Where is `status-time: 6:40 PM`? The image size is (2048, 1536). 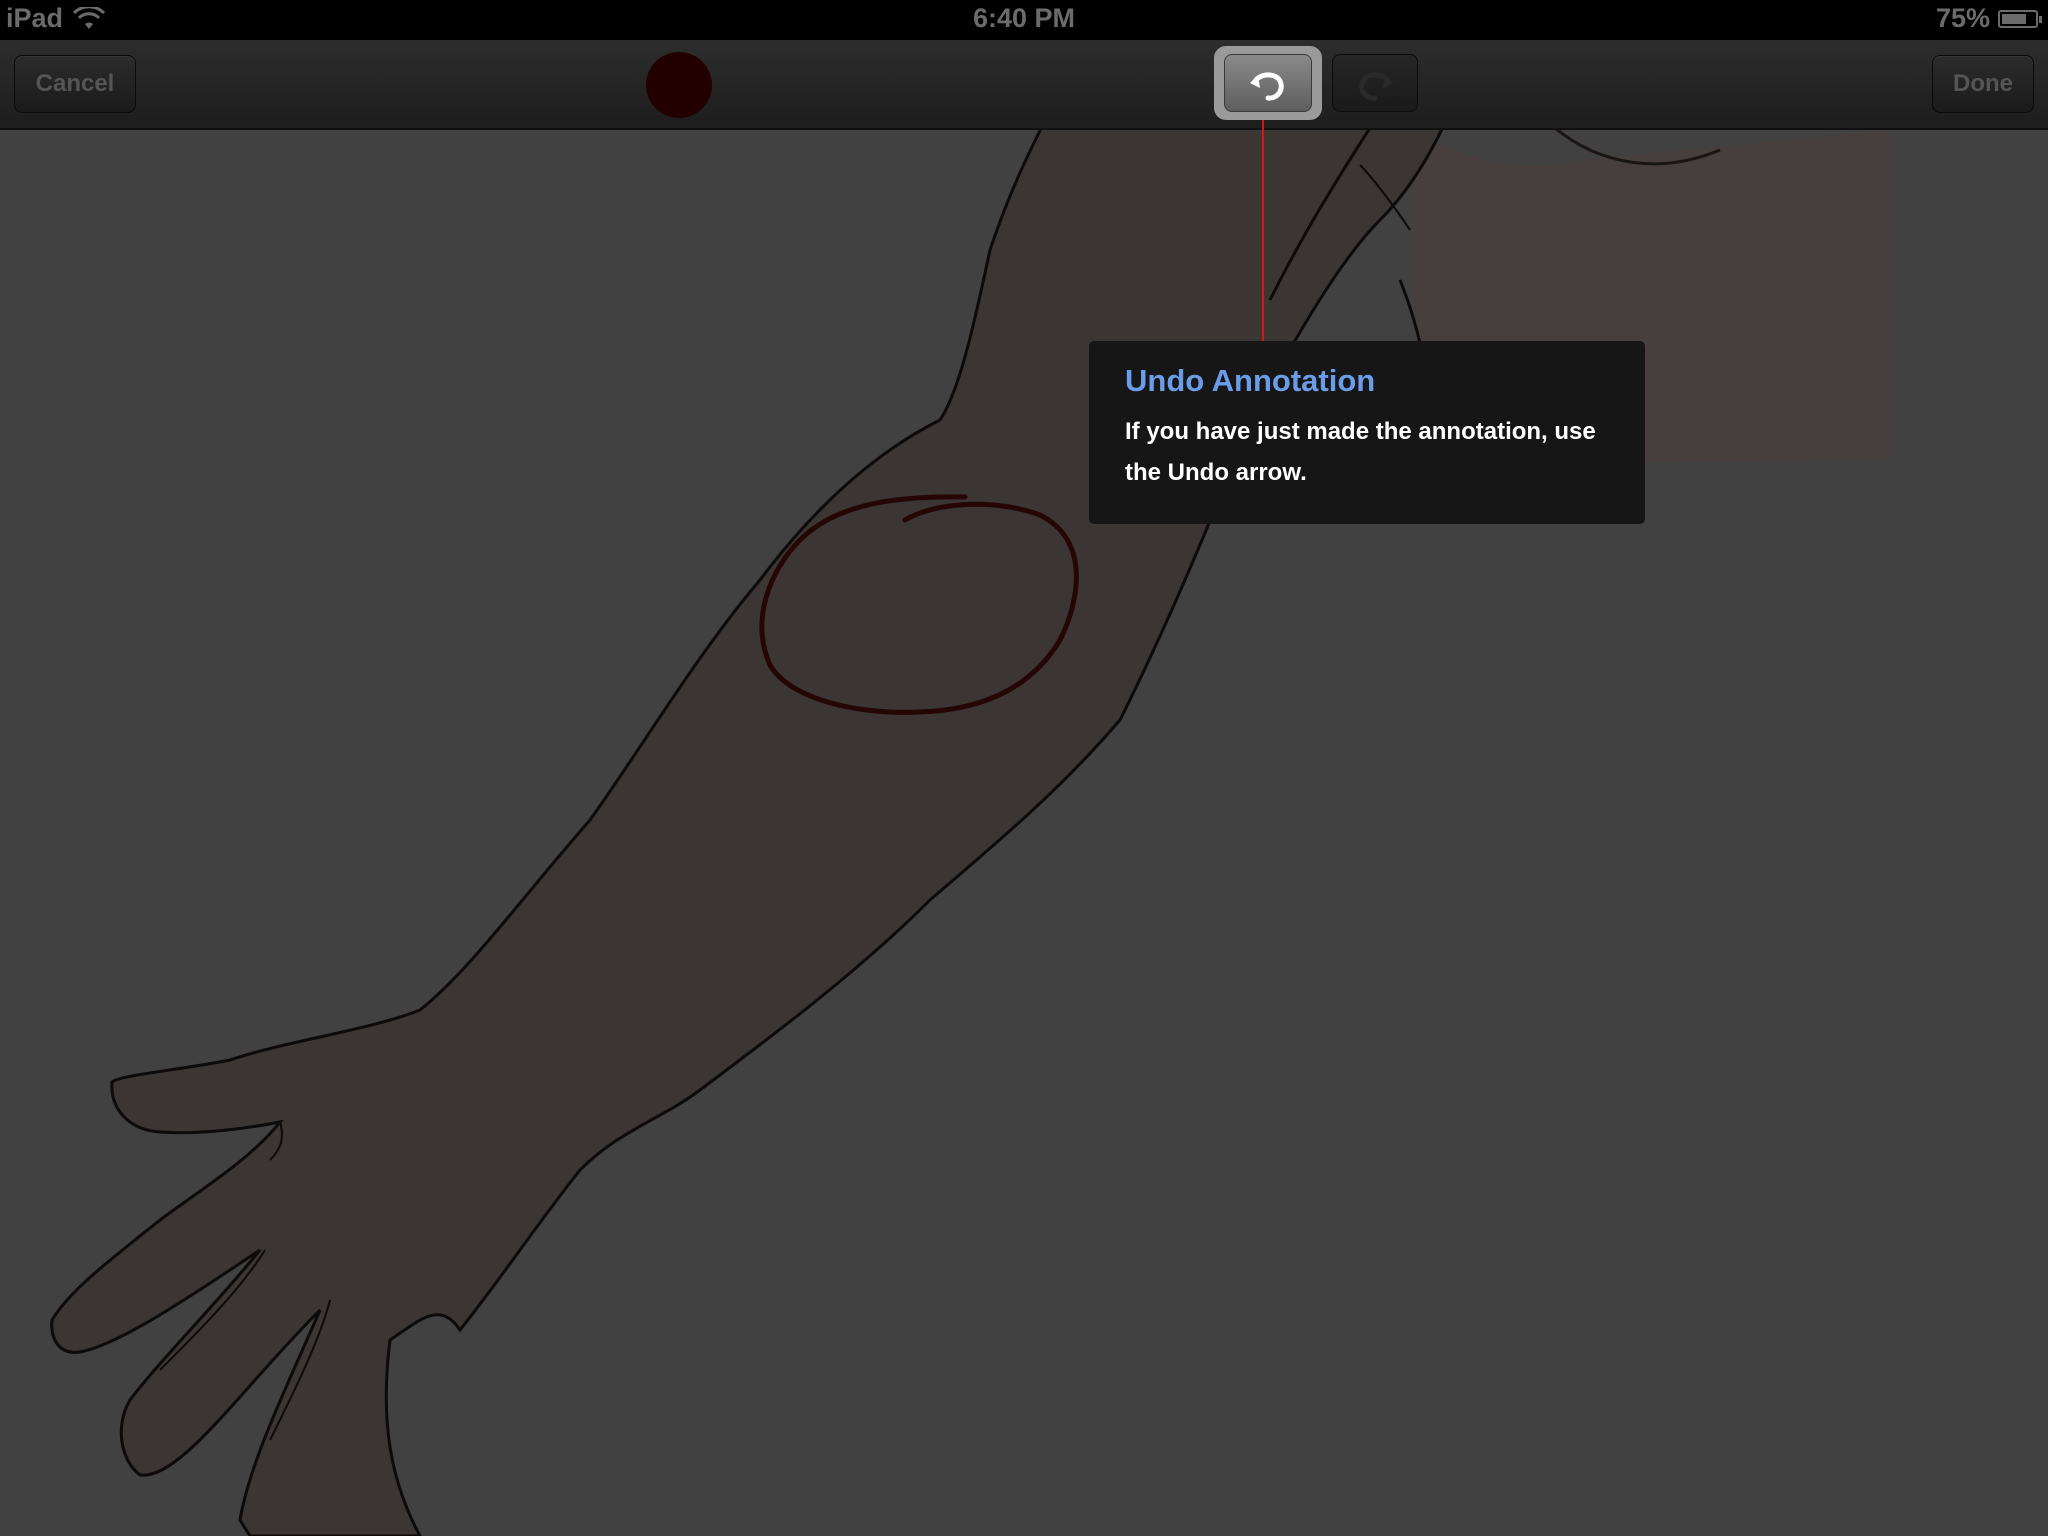 status-time: 6:40 PM is located at coordinates (1024, 18).